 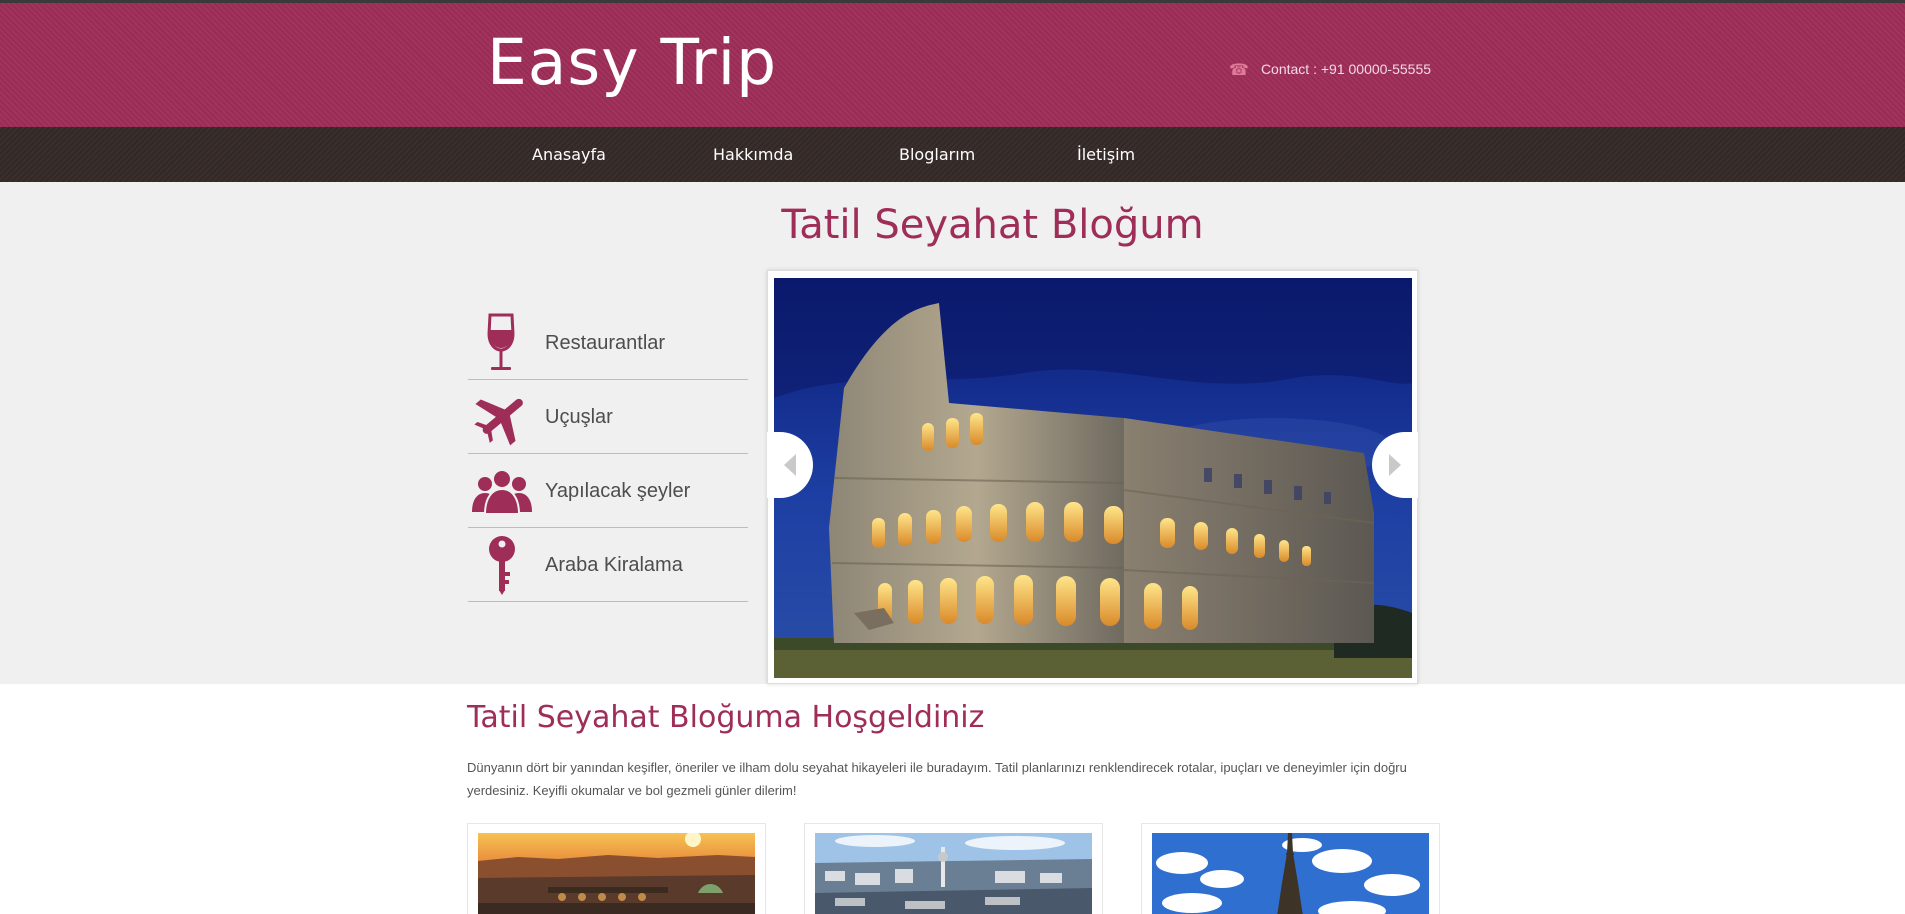 I want to click on service-label: Restaurantlar, so click(x=605, y=343).